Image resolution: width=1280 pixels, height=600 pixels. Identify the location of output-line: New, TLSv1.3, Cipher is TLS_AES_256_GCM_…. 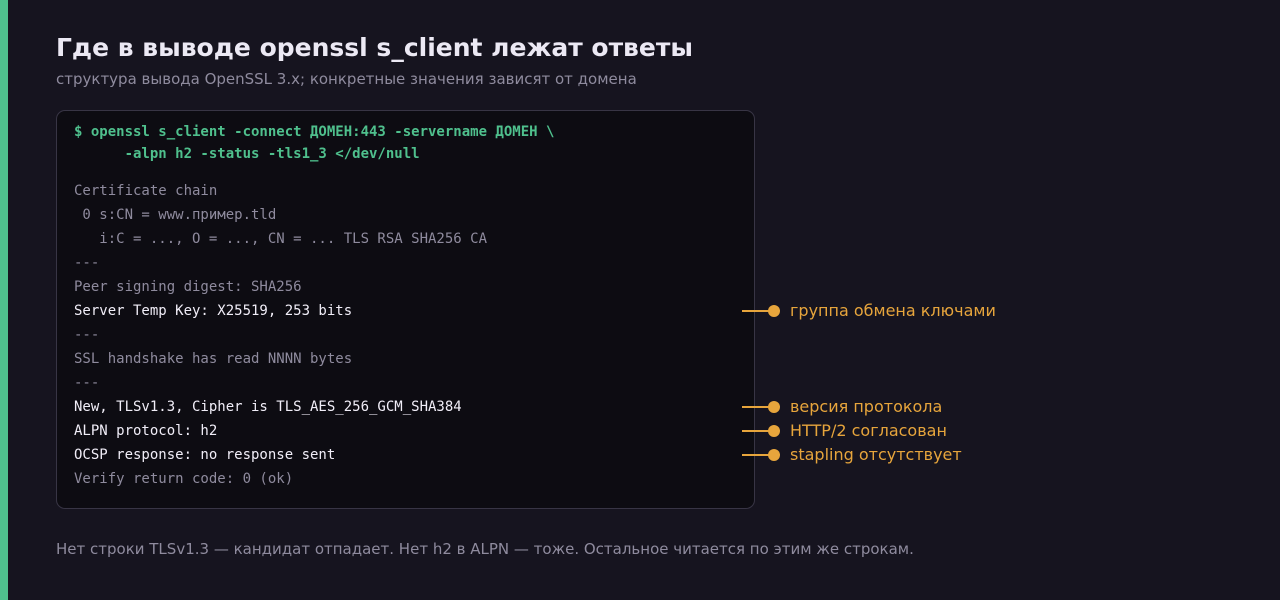
(268, 407).